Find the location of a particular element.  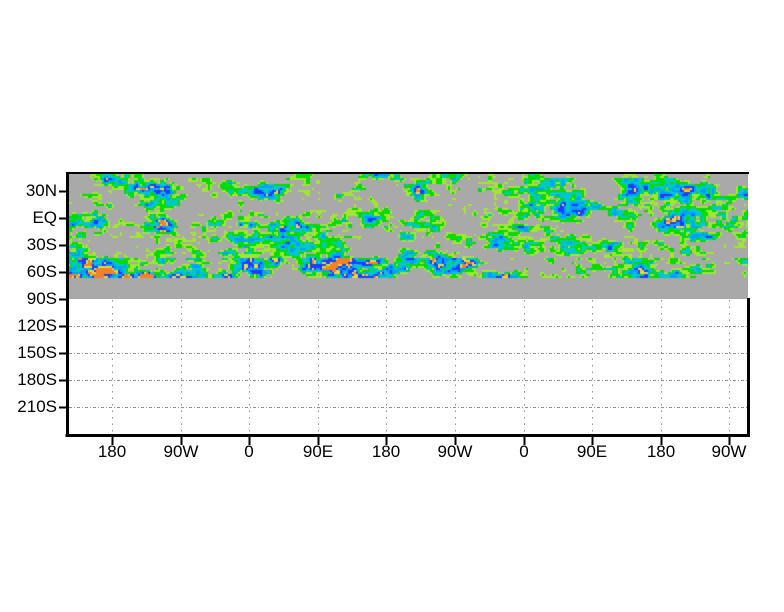

y-axis-label: 180S is located at coordinates (37, 379).